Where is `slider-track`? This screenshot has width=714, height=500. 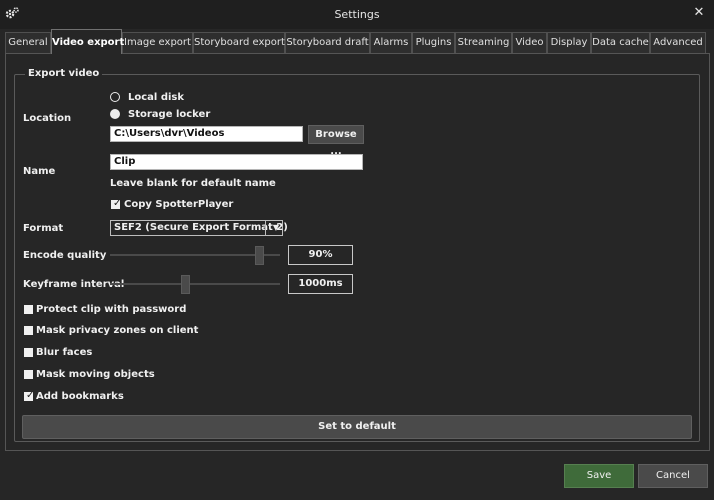 slider-track is located at coordinates (195, 284).